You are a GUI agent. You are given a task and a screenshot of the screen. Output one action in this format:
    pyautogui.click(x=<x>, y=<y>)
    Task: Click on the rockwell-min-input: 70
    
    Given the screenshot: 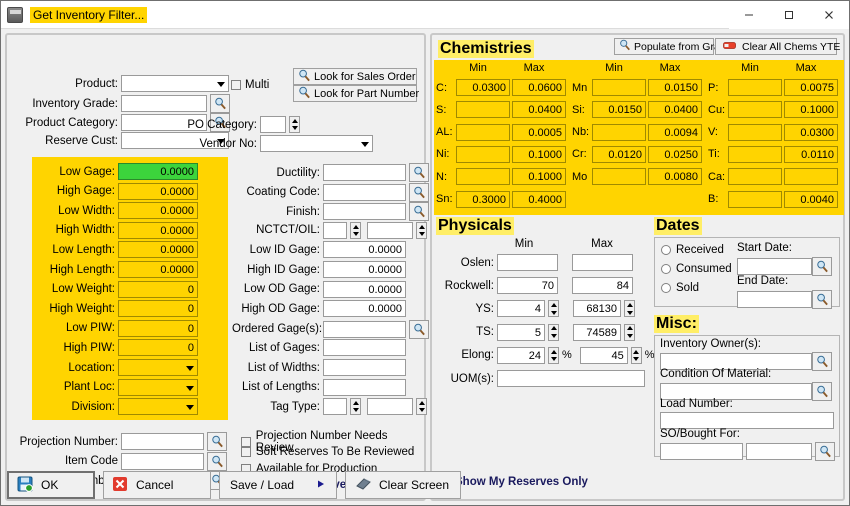 What is the action you would take?
    pyautogui.click(x=527, y=286)
    